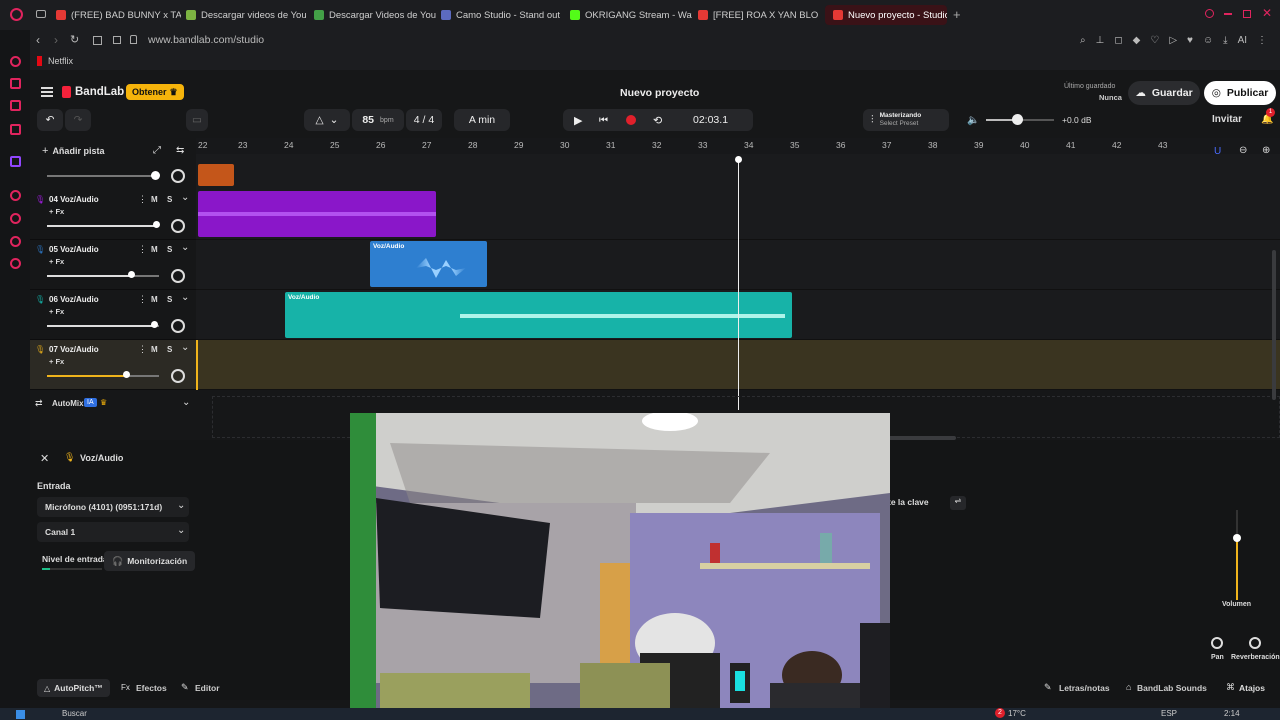 Image resolution: width=1280 pixels, height=720 pixels. Describe the element at coordinates (206, 40) in the screenshot. I see `url-field: www.bandlab.com/studio` at that location.